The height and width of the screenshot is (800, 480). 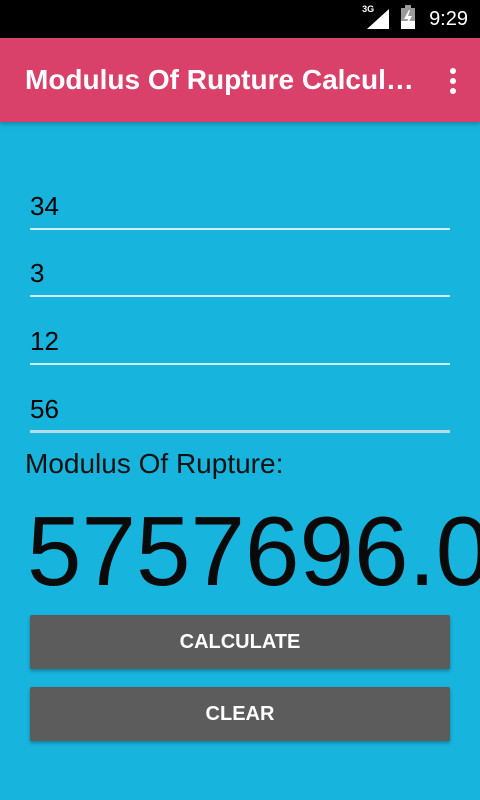 I want to click on clear-button: CLEAR, so click(x=240, y=714).